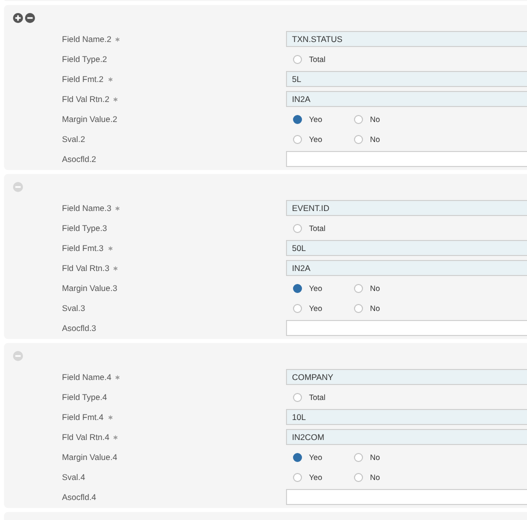 Image resolution: width=527 pixels, height=520 pixels. I want to click on remove-icon, so click(30, 18).